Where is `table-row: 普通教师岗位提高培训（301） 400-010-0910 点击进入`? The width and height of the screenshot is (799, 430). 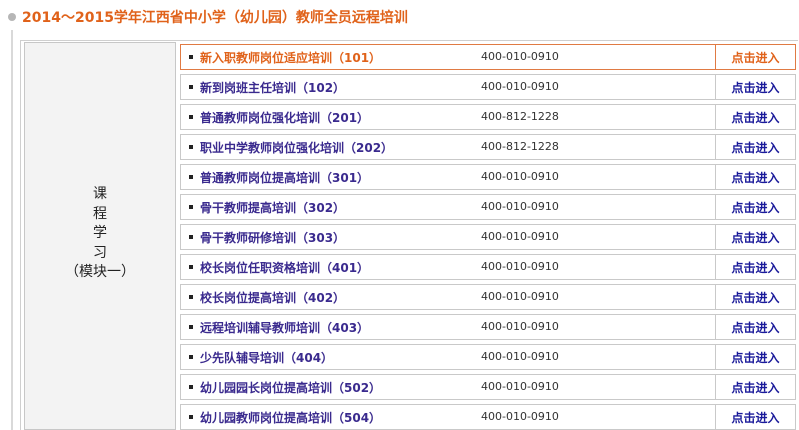 table-row: 普通教师岗位提高培训（301） 400-010-0910 点击进入 is located at coordinates (488, 177).